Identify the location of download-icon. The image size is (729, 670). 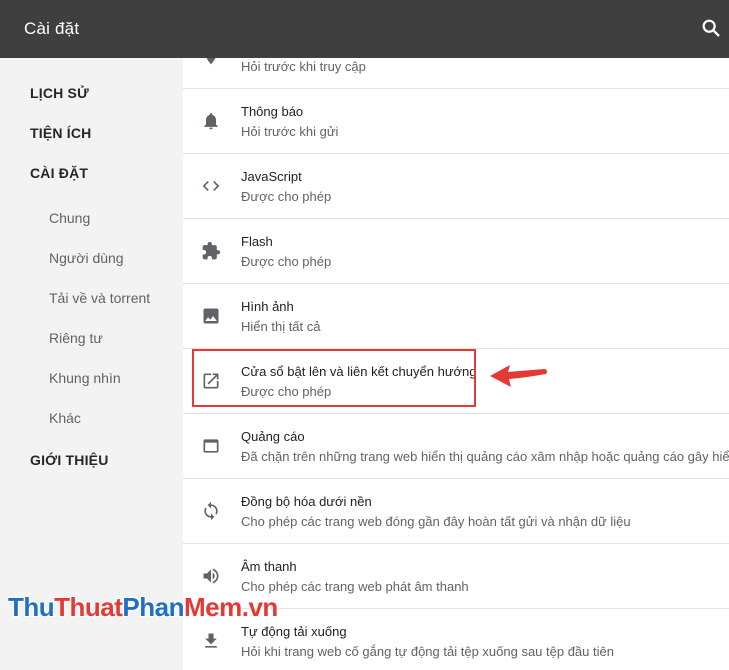
(211, 641).